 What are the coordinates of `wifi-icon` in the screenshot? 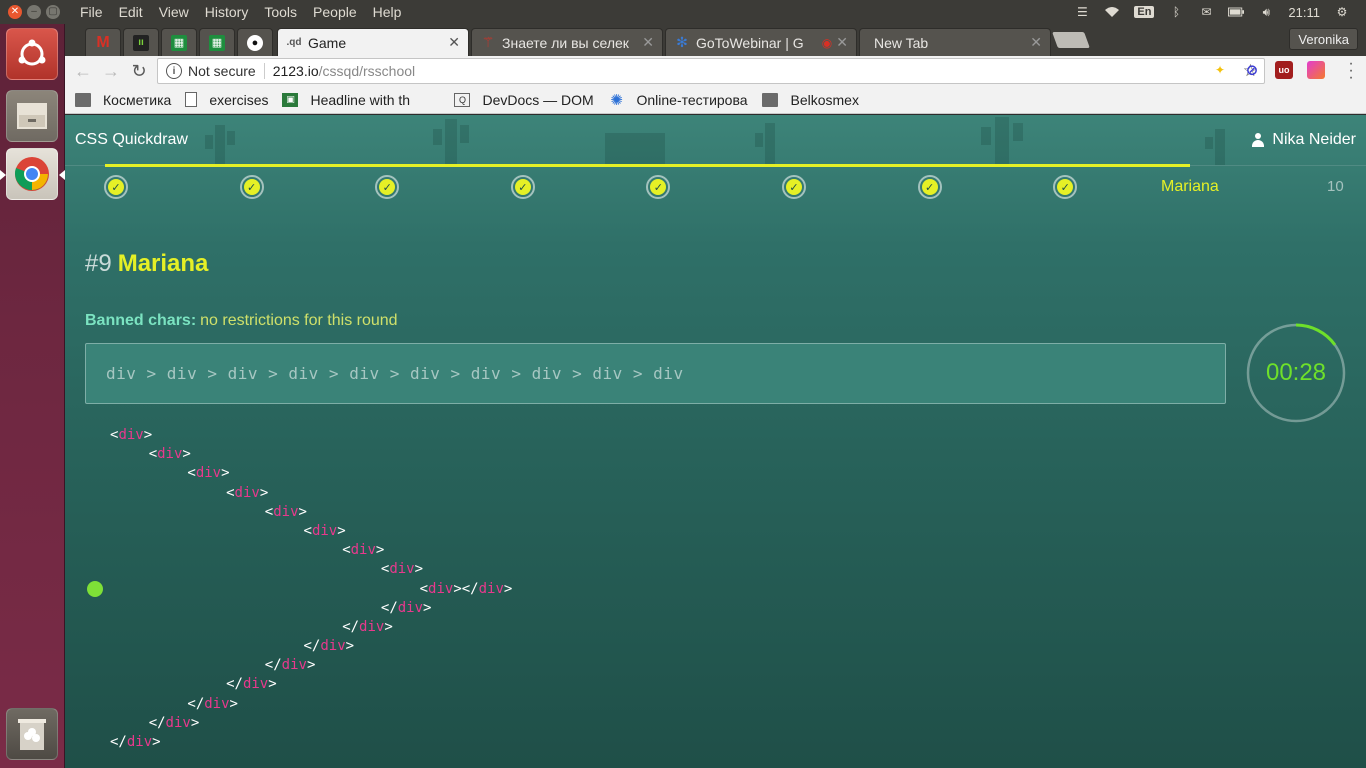 It's located at (1112, 12).